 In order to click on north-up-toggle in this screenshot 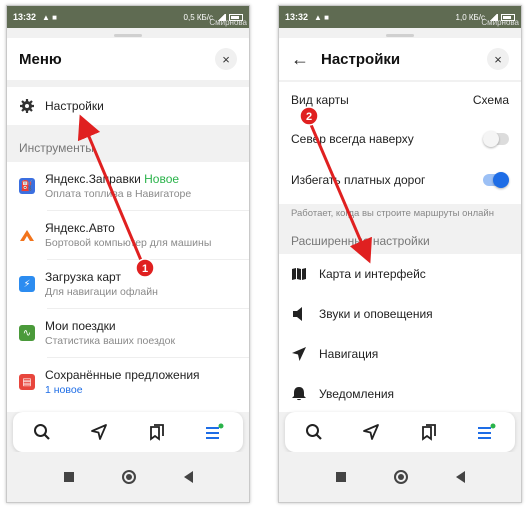, I will do `click(496, 139)`.